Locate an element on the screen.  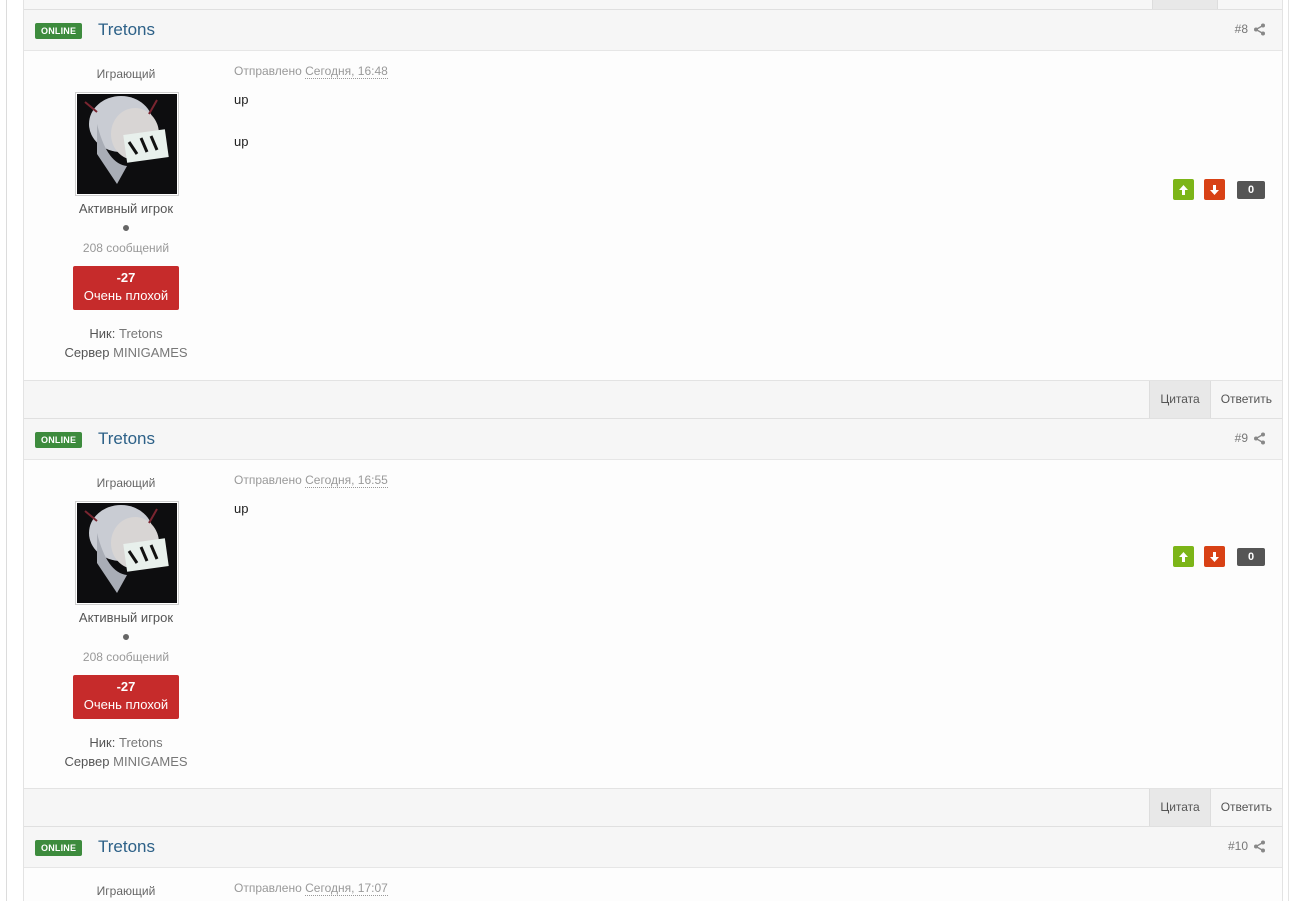
post-date: Отправлено Сегодня, 17:07 is located at coordinates (311, 888).